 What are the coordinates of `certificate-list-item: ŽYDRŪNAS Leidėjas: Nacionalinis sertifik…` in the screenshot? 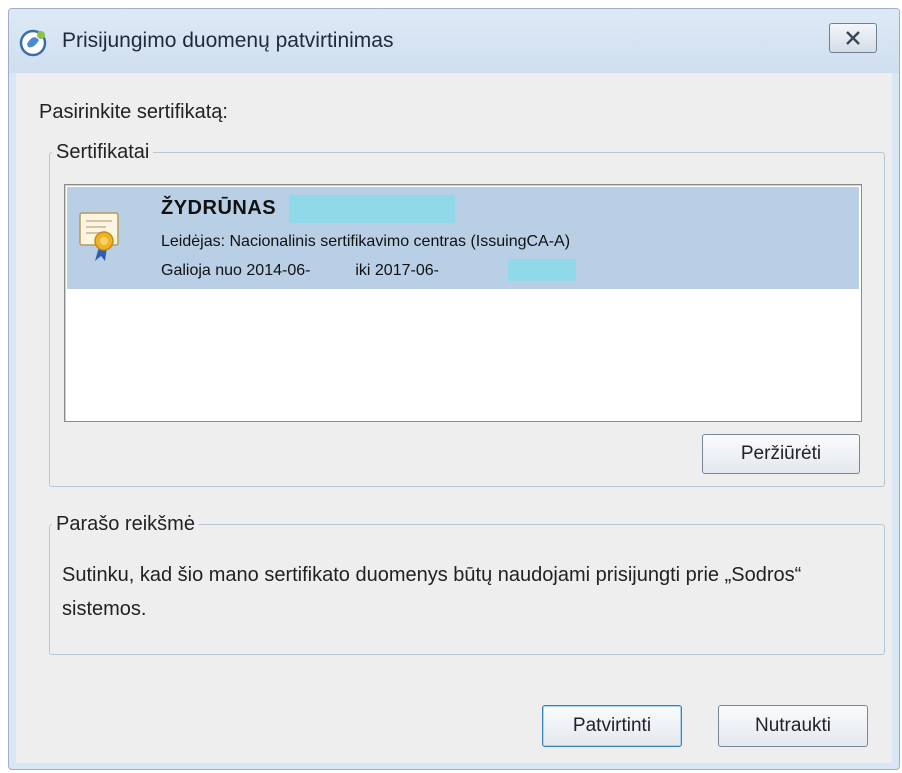 It's located at (463, 238).